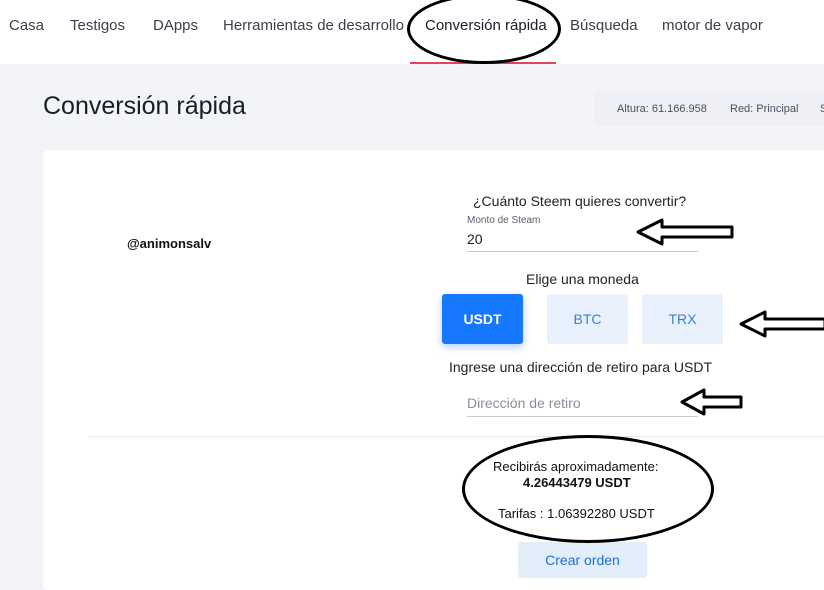 The height and width of the screenshot is (590, 824). I want to click on nav-item-conversion-rapida: Conversión rápida, so click(486, 25).